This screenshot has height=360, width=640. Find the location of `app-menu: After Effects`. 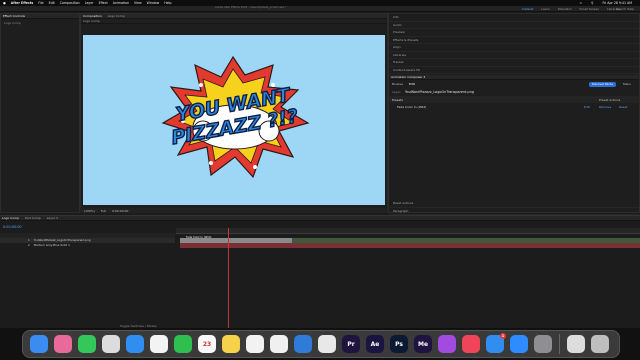

app-menu: After Effects is located at coordinates (22, 3).